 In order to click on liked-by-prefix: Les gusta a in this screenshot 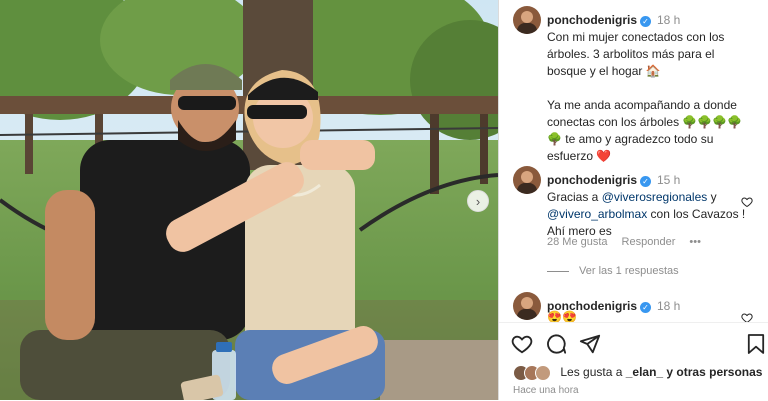, I will do `click(593, 372)`.